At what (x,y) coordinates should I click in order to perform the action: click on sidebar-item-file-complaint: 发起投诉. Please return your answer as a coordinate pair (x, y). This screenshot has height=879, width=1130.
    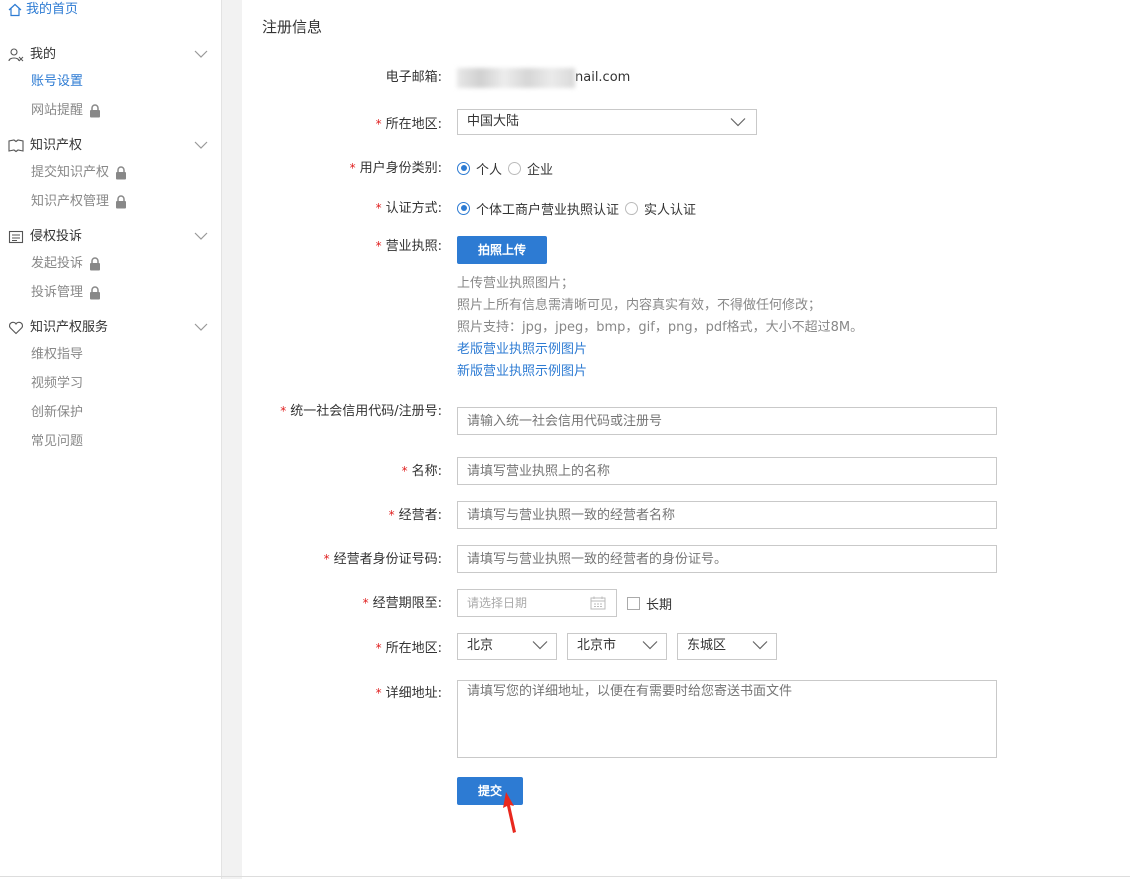
    Looking at the image, I should click on (66, 264).